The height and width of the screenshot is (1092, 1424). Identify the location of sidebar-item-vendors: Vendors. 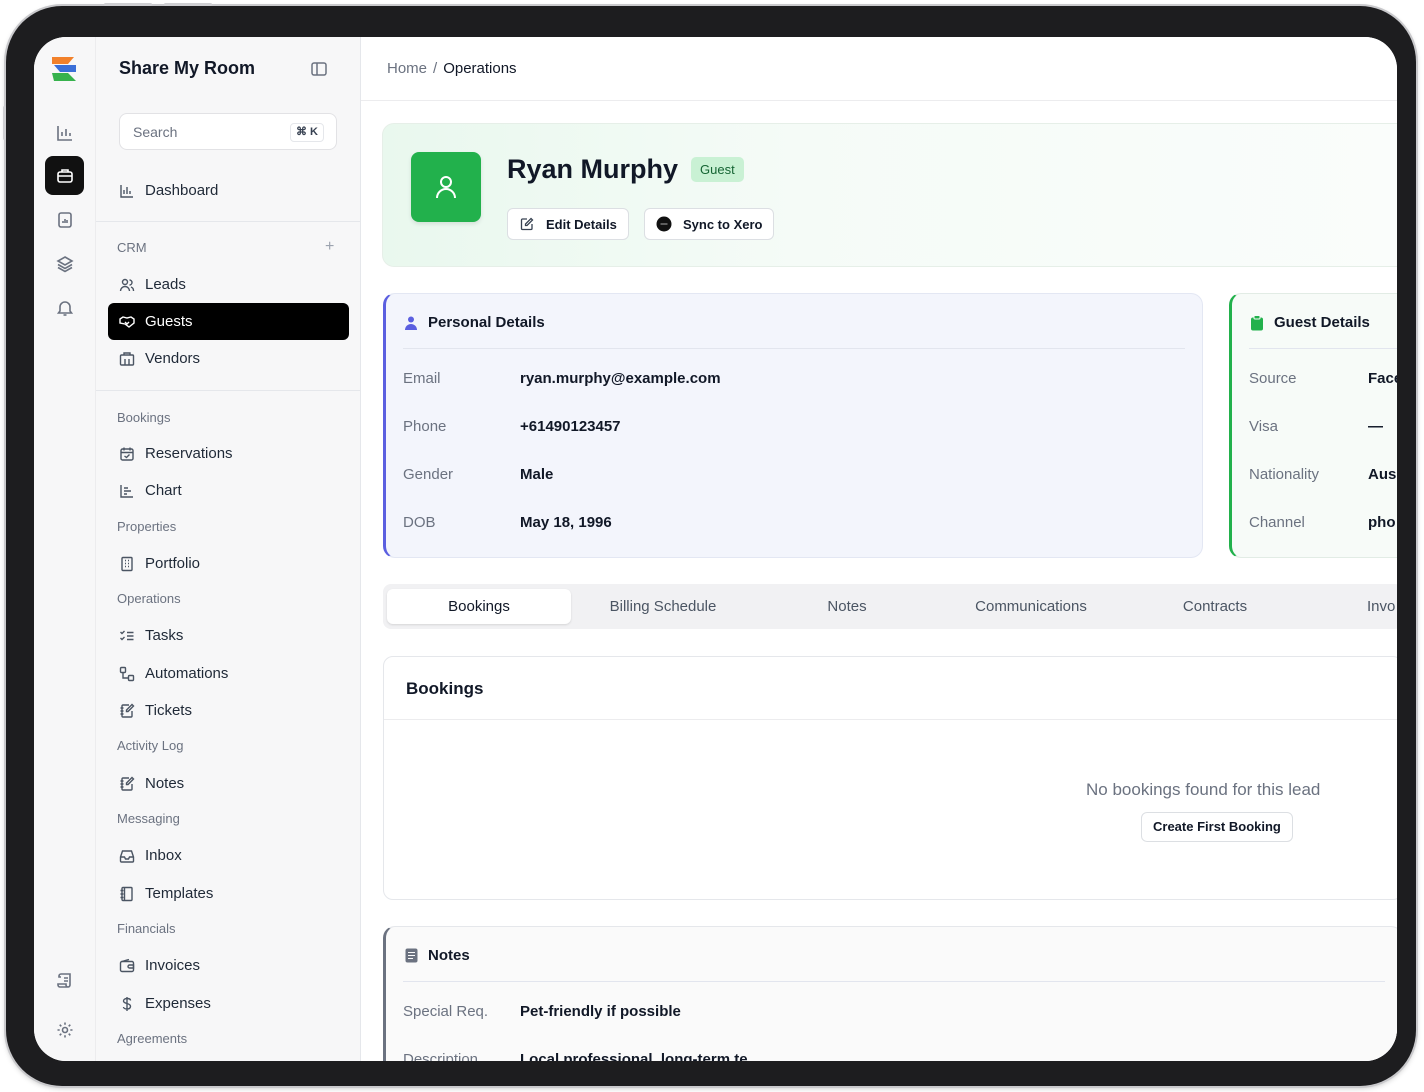
(228, 358).